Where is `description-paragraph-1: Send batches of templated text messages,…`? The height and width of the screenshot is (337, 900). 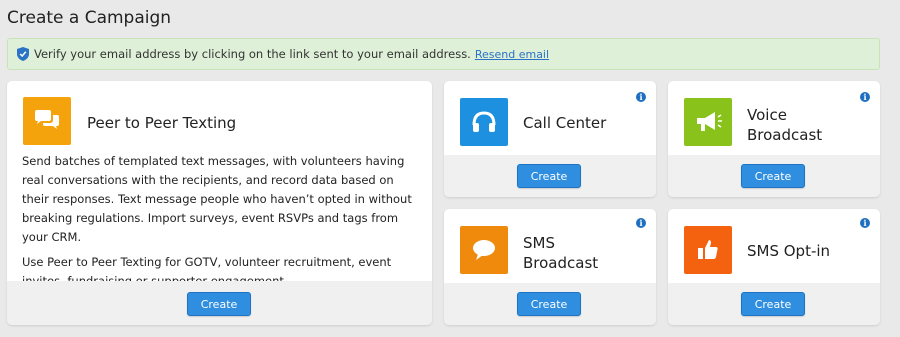
description-paragraph-1: Send batches of templated text messages,… is located at coordinates (217, 199).